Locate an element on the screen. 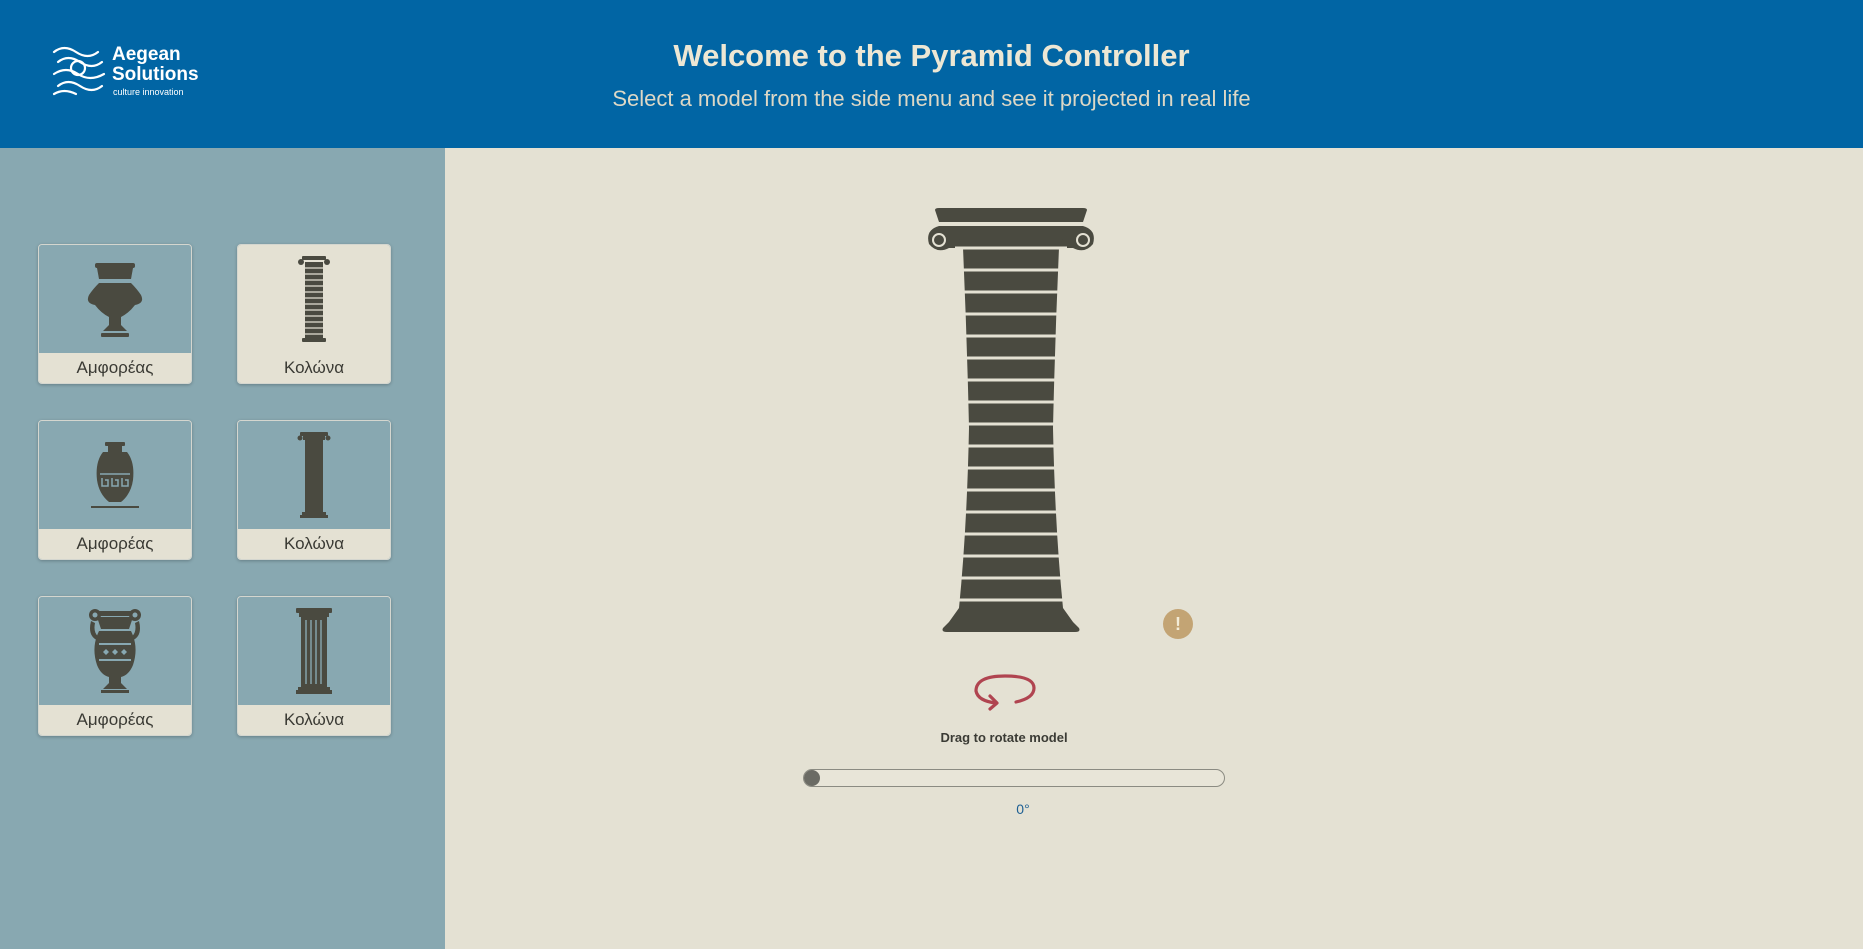 This screenshot has height=949, width=1863. rotation-value: 0° is located at coordinates (1023, 809).